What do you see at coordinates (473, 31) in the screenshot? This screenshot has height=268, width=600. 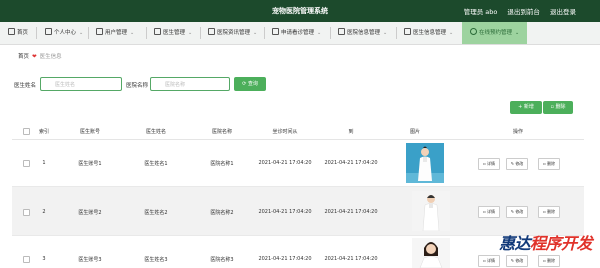 I see `clock-icon` at bounding box center [473, 31].